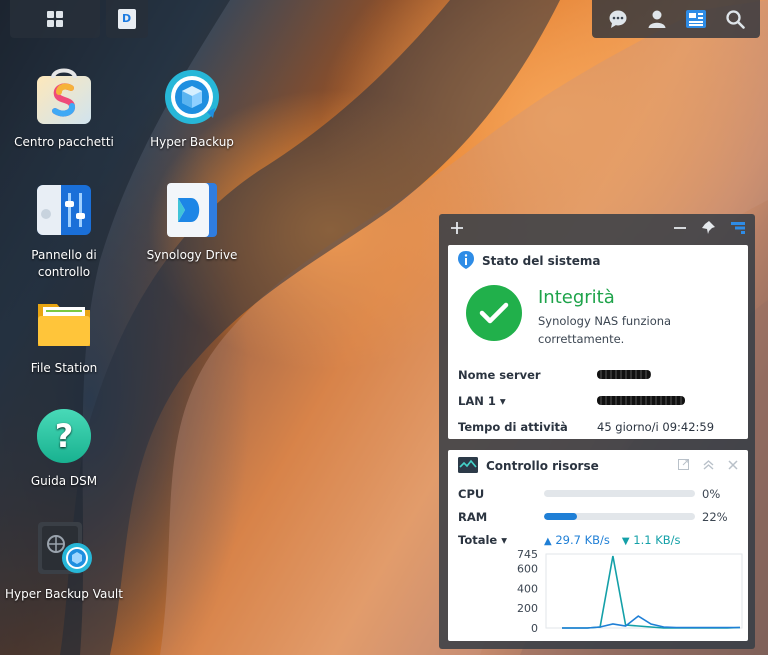  What do you see at coordinates (624, 375) in the screenshot?
I see `server-name-value-redacted` at bounding box center [624, 375].